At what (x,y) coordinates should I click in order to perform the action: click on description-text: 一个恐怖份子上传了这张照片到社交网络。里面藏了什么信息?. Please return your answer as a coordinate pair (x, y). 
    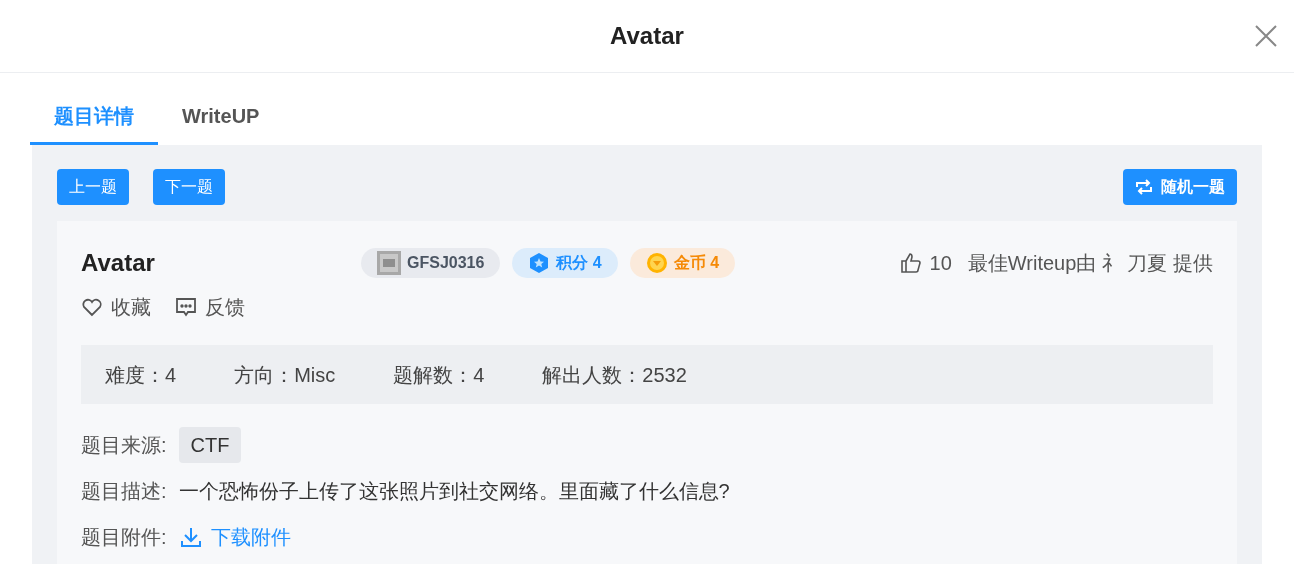
    Looking at the image, I should click on (454, 491).